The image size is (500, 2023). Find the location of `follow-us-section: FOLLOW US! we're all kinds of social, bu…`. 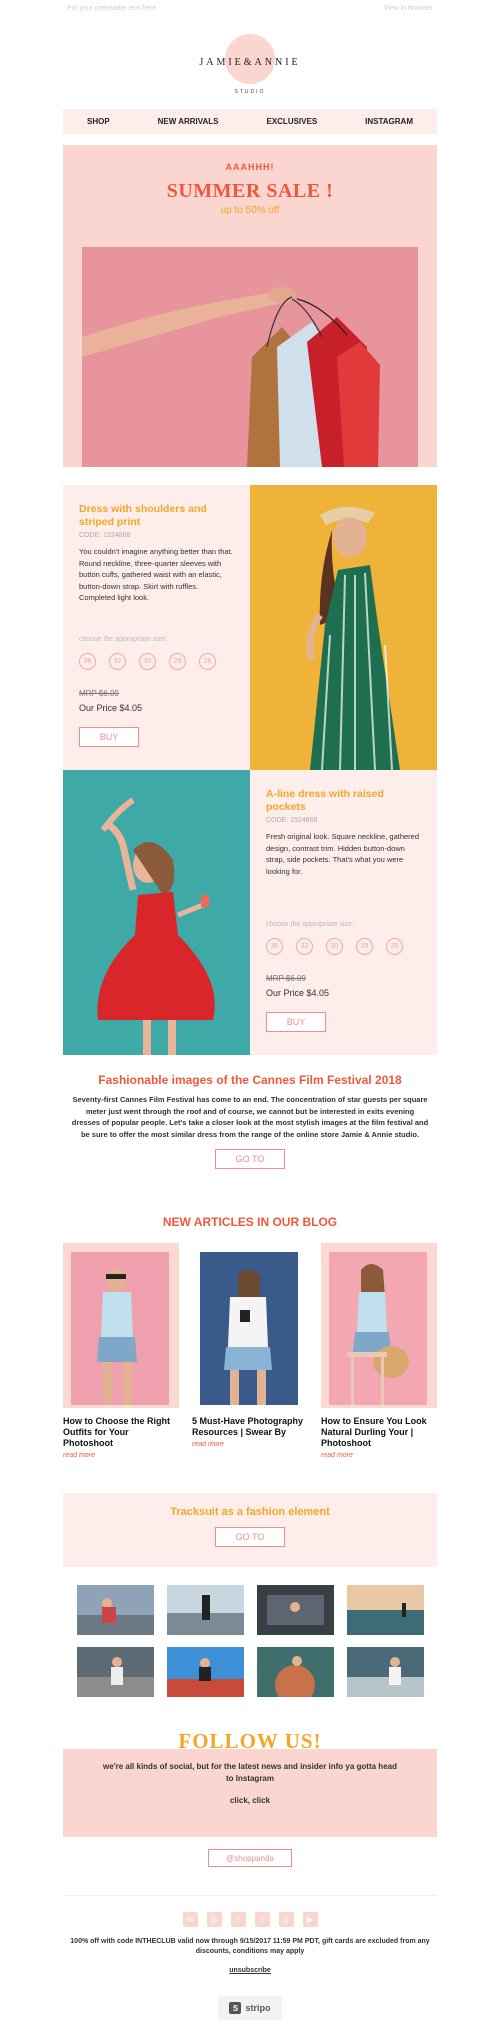

follow-us-section: FOLLOW US! we're all kinds of social, bu… is located at coordinates (250, 1783).